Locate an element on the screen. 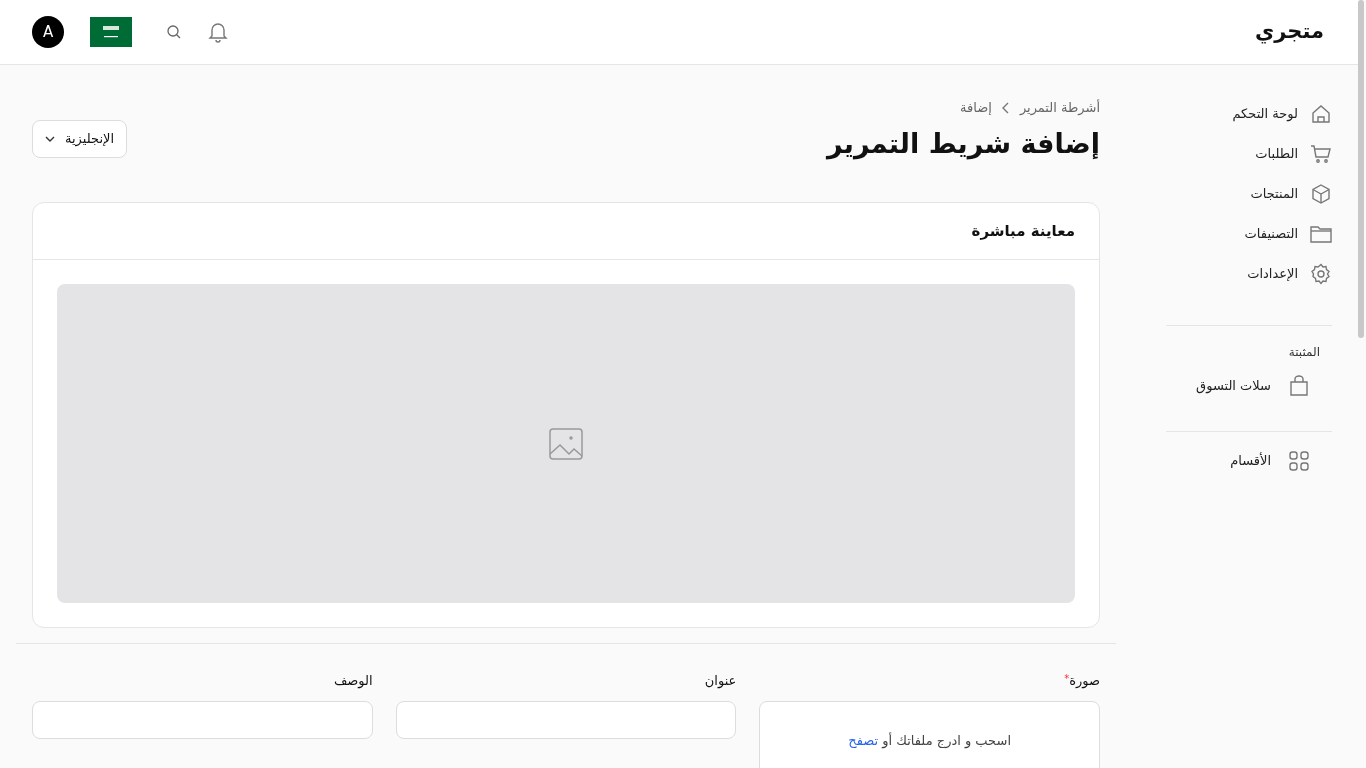 The width and height of the screenshot is (1366, 768). sidebar-item: المنتجات is located at coordinates (1291, 194).